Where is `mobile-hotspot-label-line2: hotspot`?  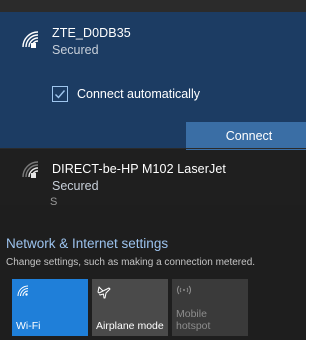
mobile-hotspot-label-line2: hotspot is located at coordinates (193, 326).